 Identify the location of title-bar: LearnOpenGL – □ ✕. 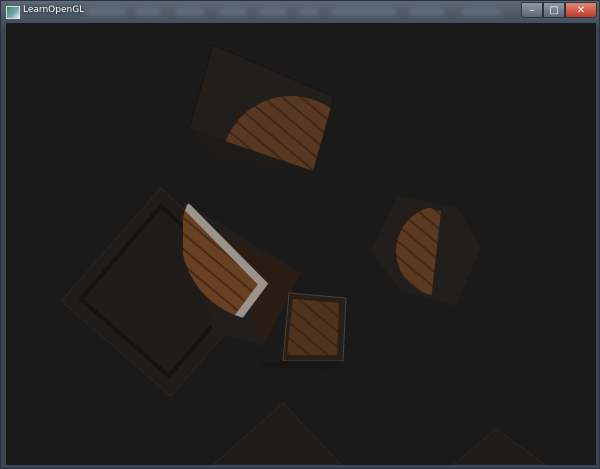
(300, 12).